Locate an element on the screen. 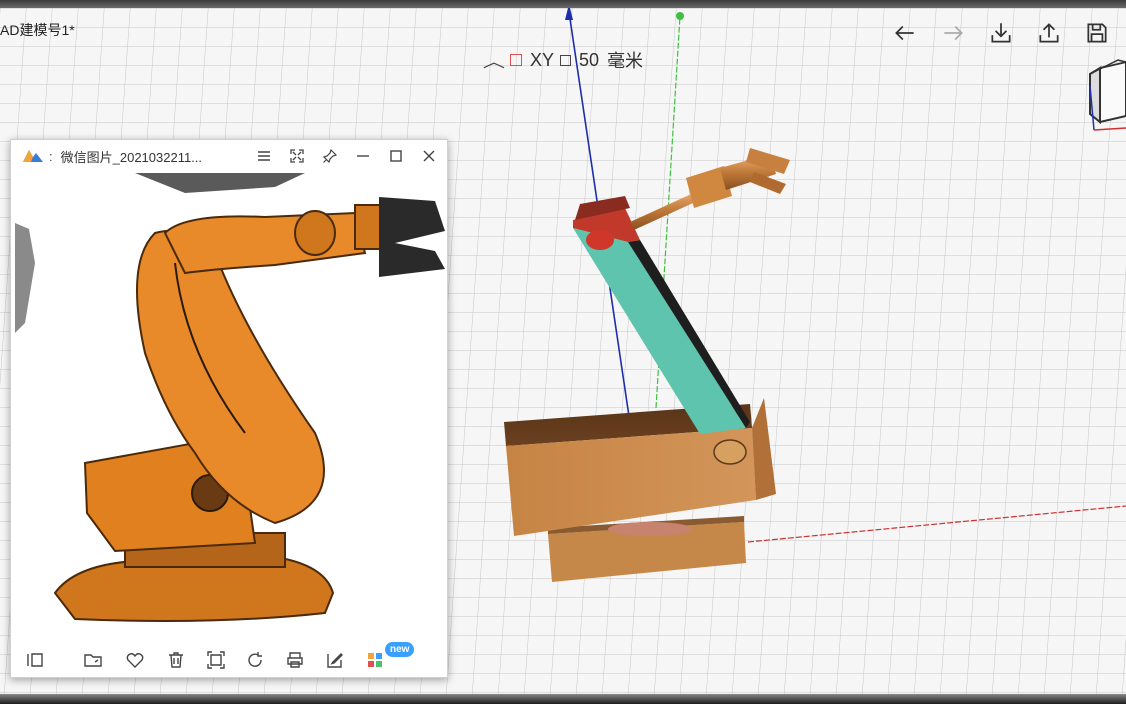 This screenshot has height=704, width=1126. minimize-icon is located at coordinates (363, 156).